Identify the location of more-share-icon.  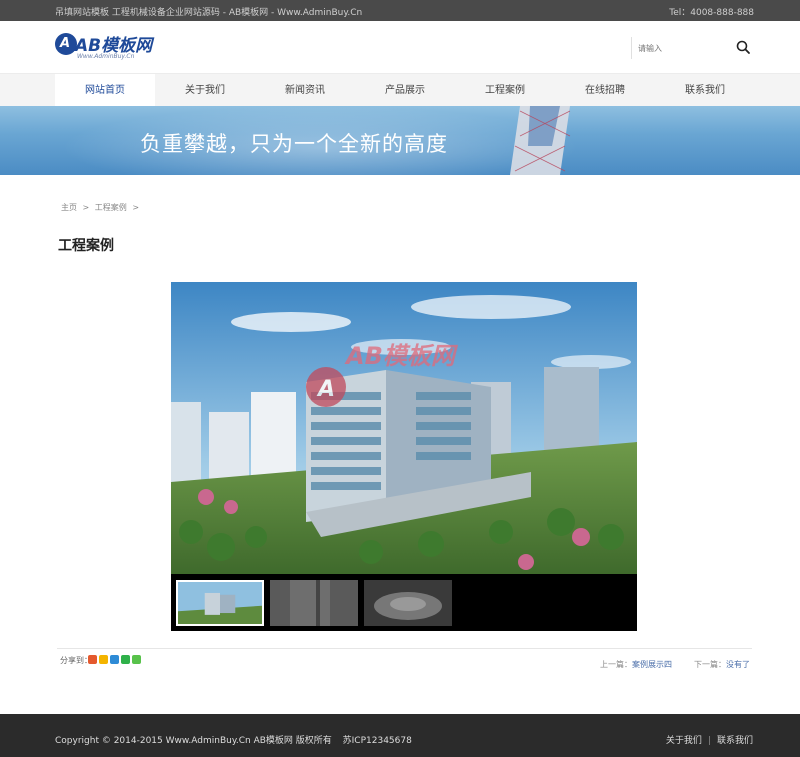
(136, 659).